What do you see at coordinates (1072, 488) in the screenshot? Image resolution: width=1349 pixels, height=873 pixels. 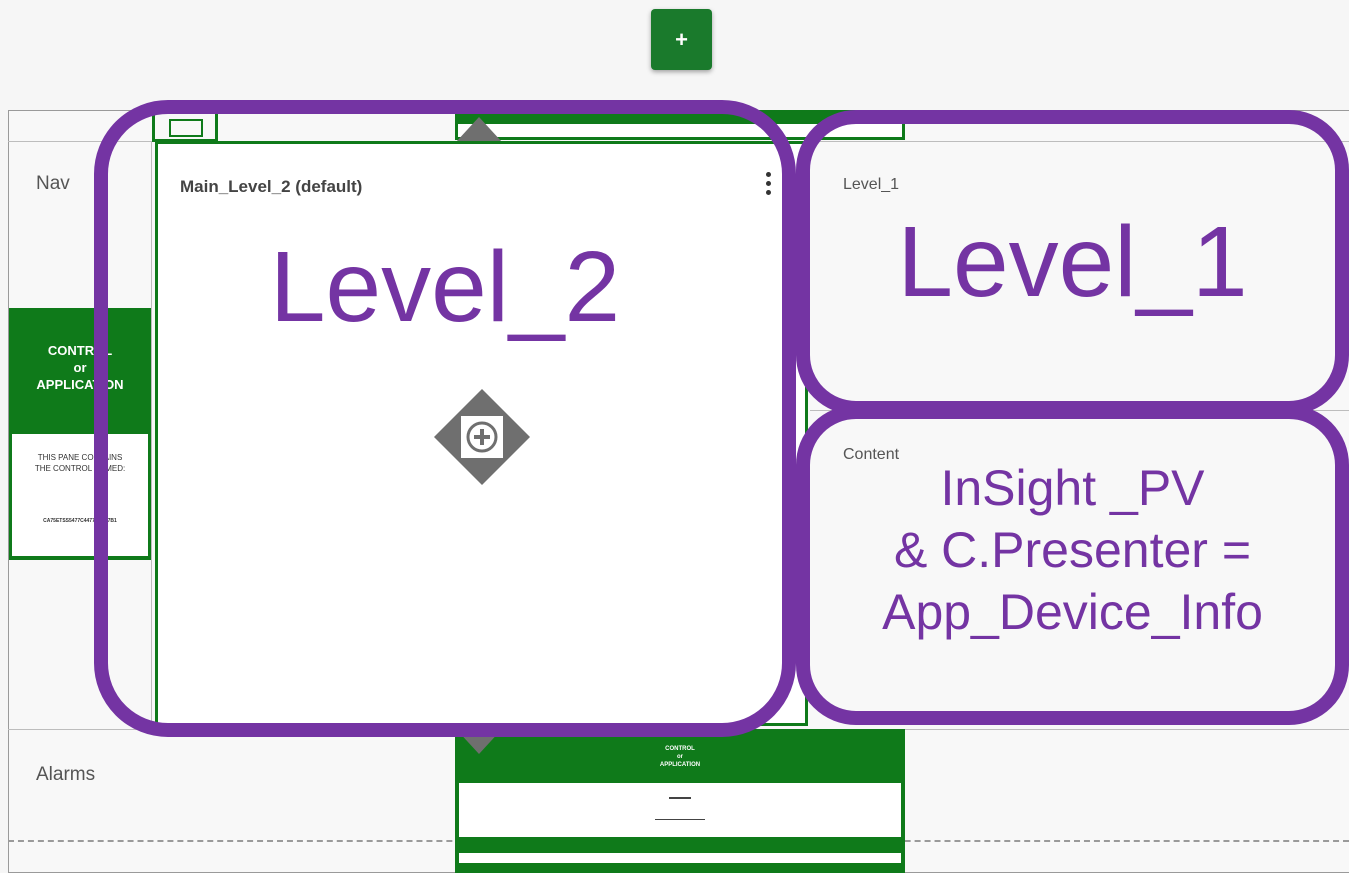 I see `annotation-line: InSight _PV` at bounding box center [1072, 488].